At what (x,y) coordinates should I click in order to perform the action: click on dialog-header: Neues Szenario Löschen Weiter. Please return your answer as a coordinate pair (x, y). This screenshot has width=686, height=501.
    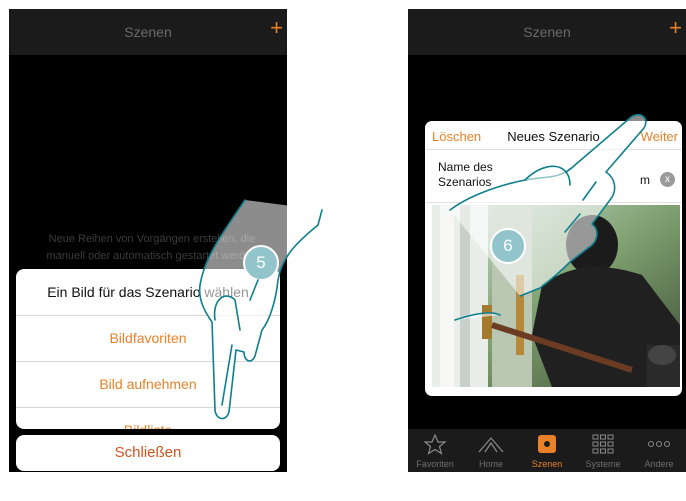
    Looking at the image, I should click on (553, 135).